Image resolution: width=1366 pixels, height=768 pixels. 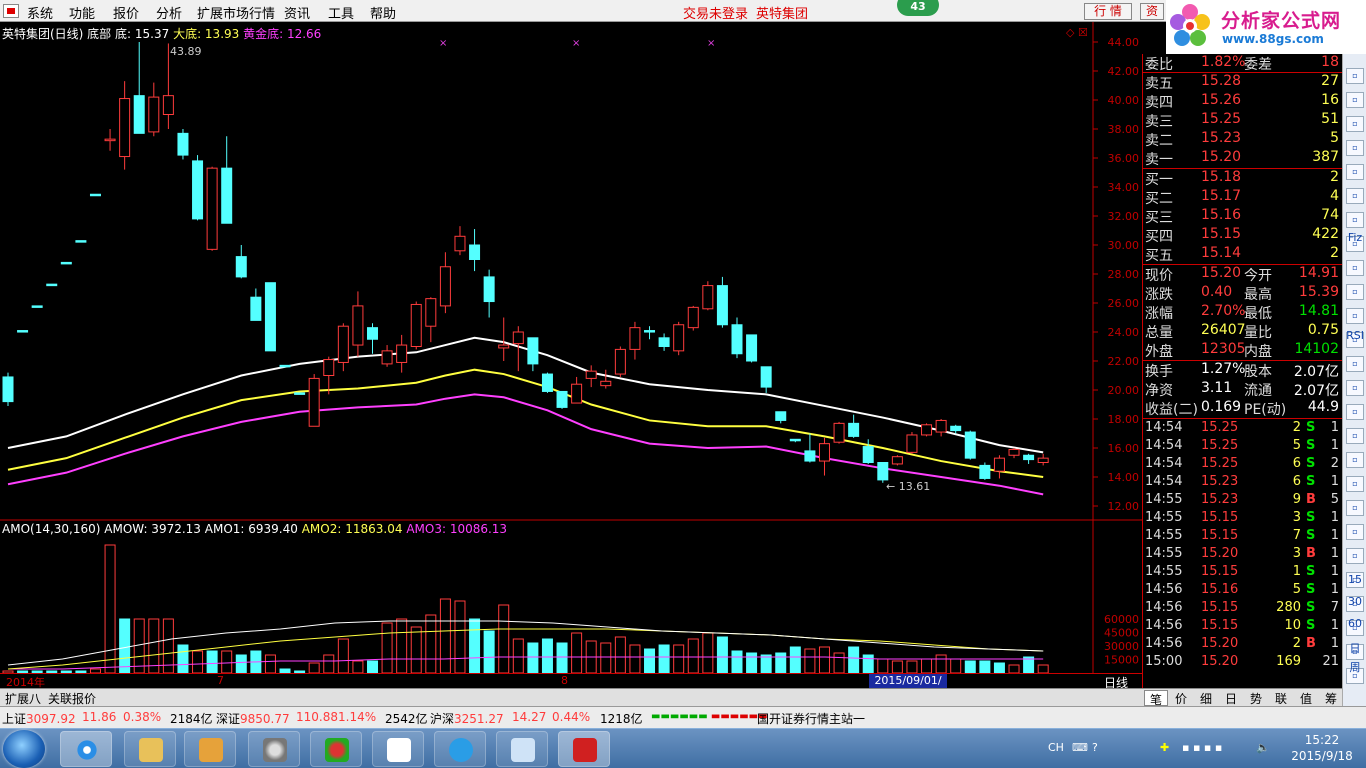 What do you see at coordinates (1152, 11) in the screenshot?
I see `info-button: 资` at bounding box center [1152, 11].